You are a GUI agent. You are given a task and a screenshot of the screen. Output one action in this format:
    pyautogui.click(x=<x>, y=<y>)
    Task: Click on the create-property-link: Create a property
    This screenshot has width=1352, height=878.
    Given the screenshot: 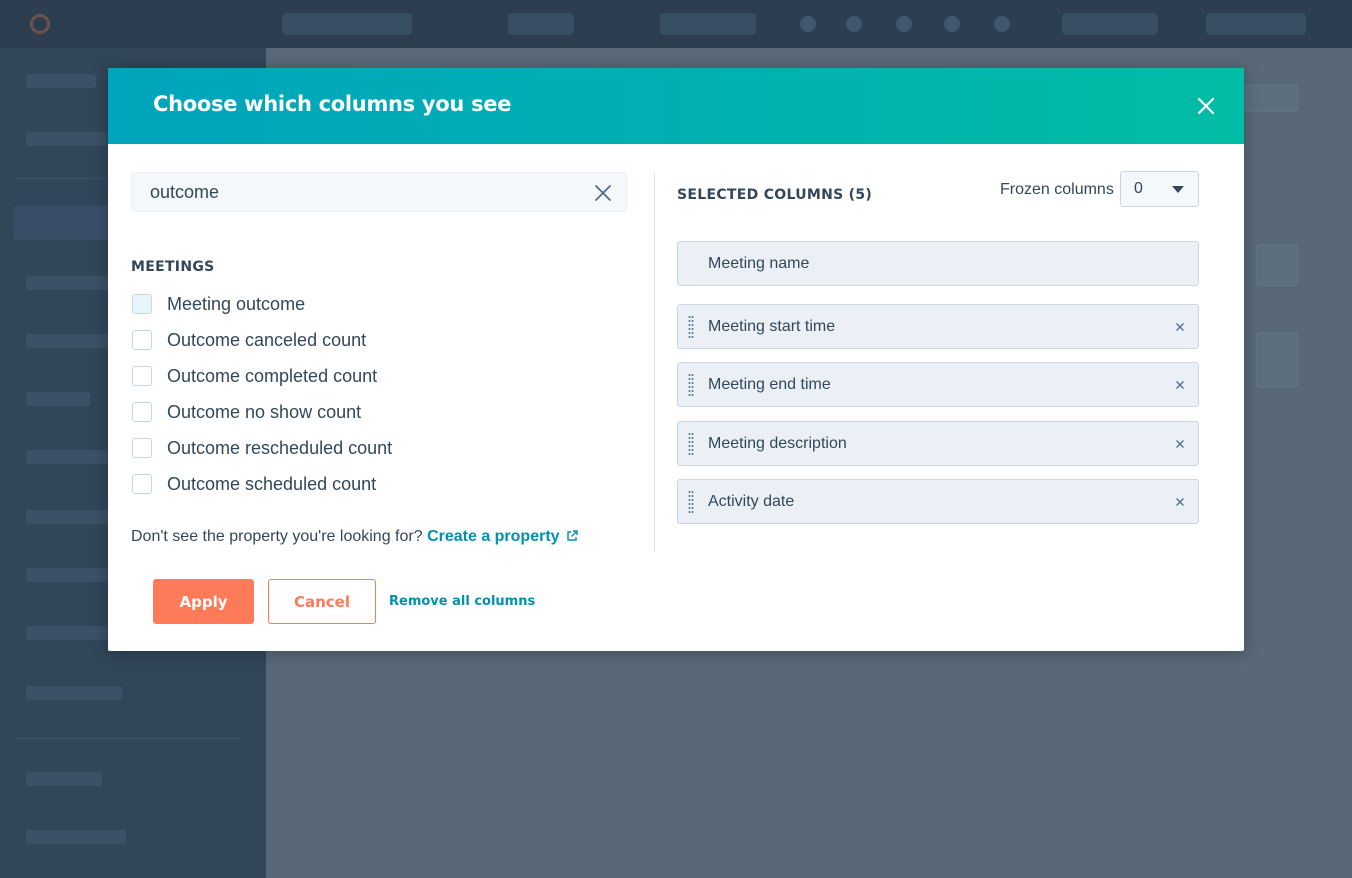 What is the action you would take?
    pyautogui.click(x=502, y=536)
    